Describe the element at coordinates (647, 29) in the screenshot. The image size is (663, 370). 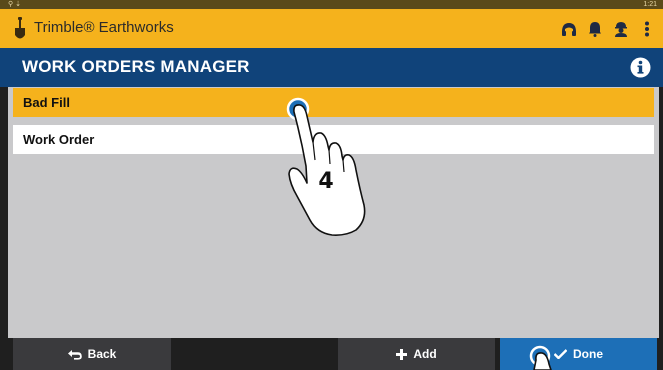
I see `more-vert-icon` at that location.